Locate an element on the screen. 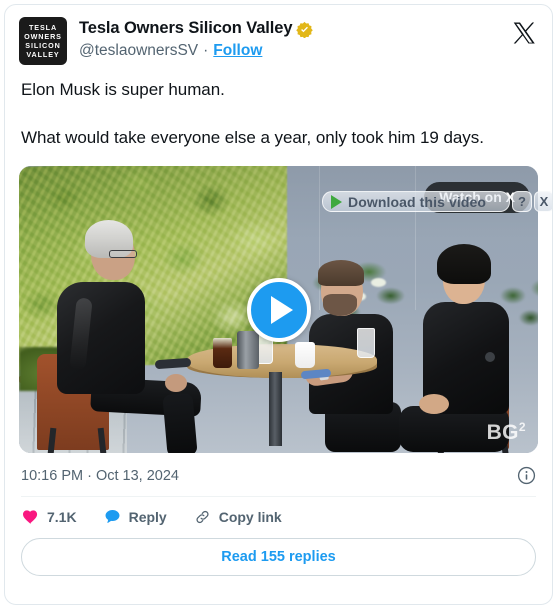 This screenshot has height=609, width=557. person-right-hair is located at coordinates (464, 264).